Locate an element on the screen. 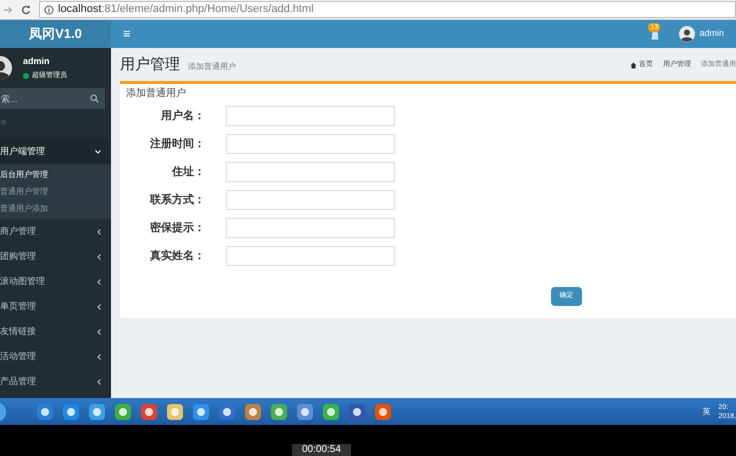 This screenshot has width=736, height=456. reload-icon is located at coordinates (26, 9).